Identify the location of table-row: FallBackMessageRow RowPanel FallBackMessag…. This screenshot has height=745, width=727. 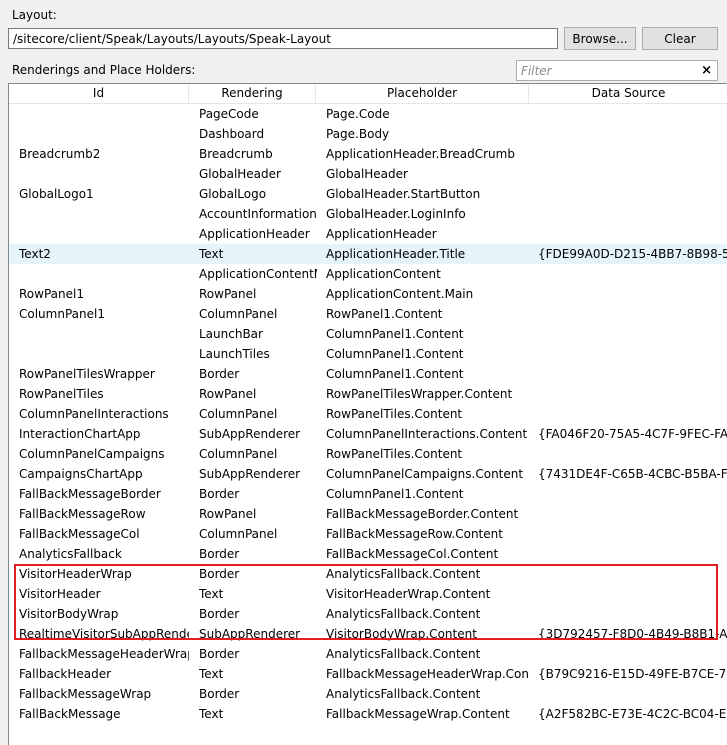
(368, 514).